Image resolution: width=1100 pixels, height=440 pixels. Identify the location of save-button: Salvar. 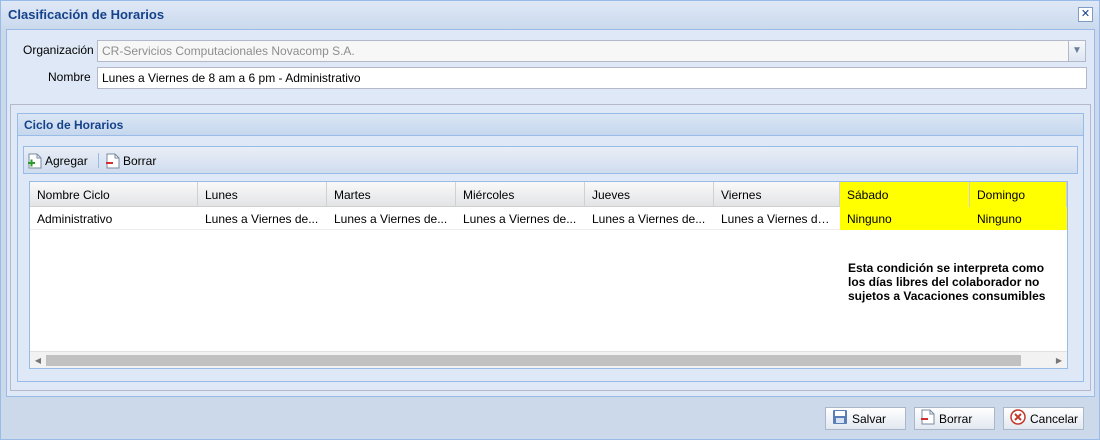
(865, 418).